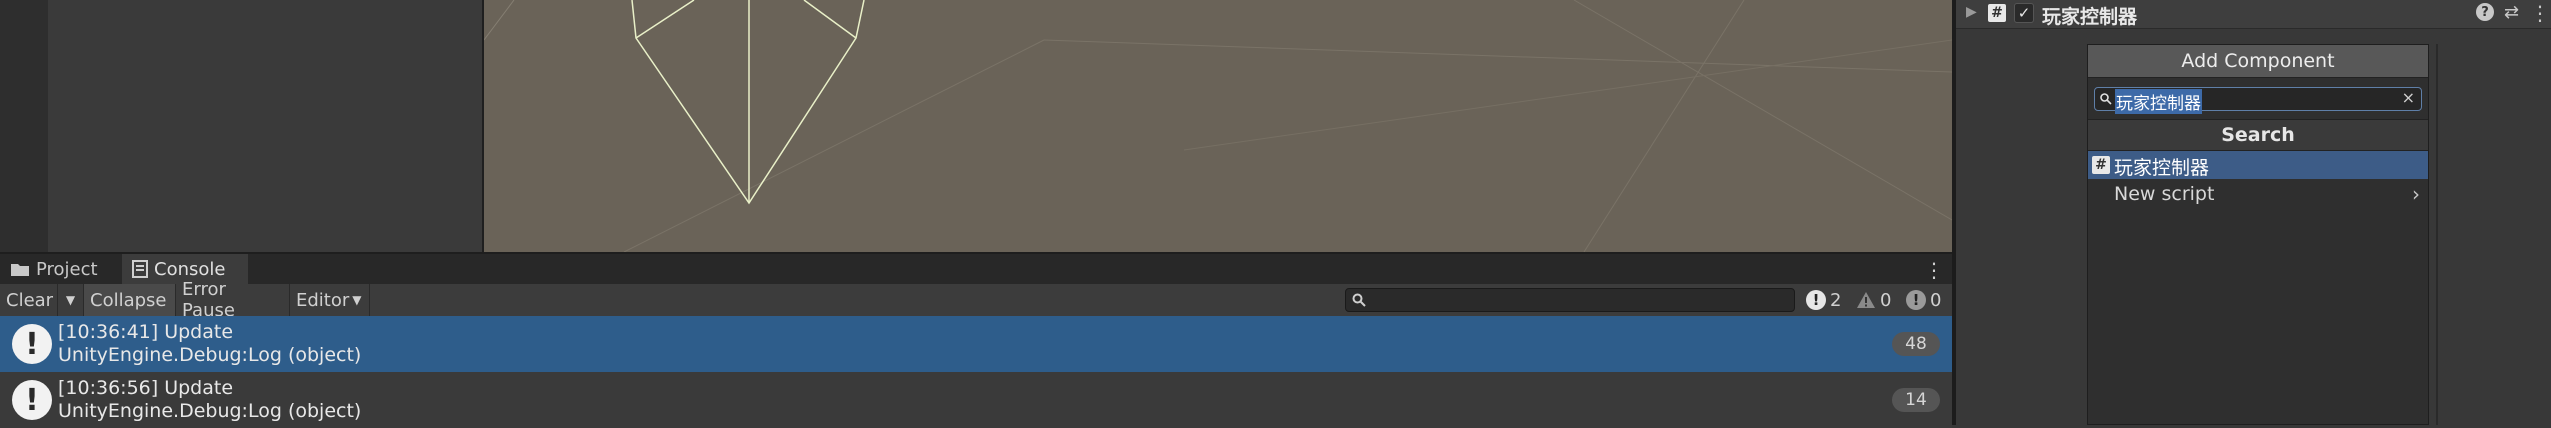 This screenshot has width=2551, height=428. What do you see at coordinates (2024, 13) in the screenshot?
I see `enabled-checkbox: ✓` at bounding box center [2024, 13].